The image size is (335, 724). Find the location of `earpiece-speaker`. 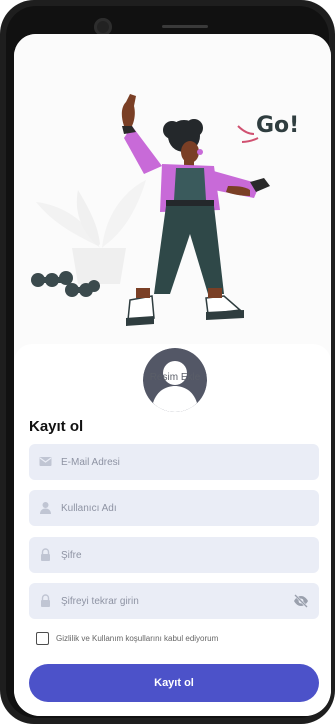

earpiece-speaker is located at coordinates (185, 26).